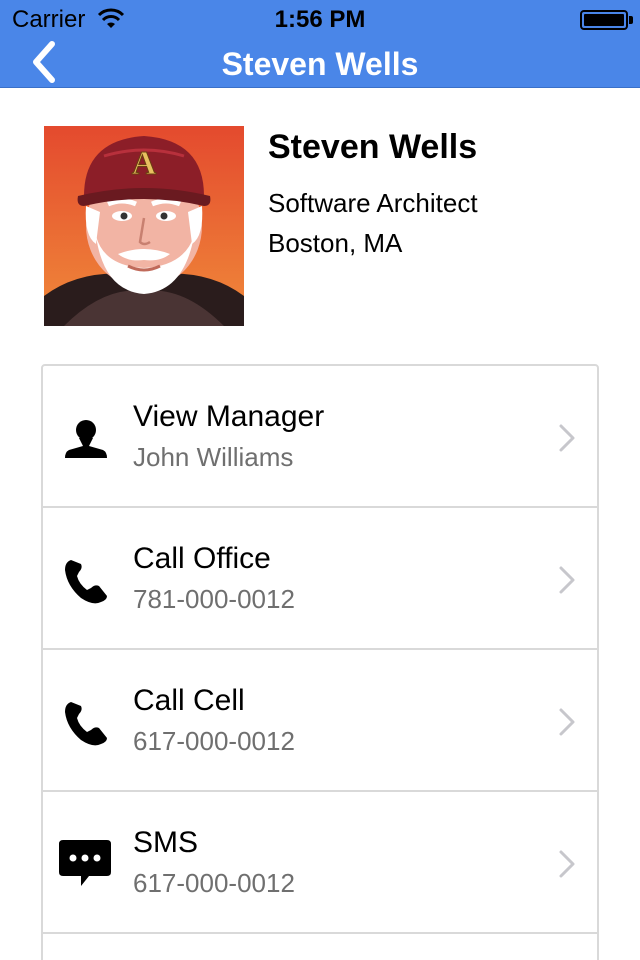 The width and height of the screenshot is (640, 960). Describe the element at coordinates (214, 599) in the screenshot. I see `row-subtitle: 781-000-0012` at that location.